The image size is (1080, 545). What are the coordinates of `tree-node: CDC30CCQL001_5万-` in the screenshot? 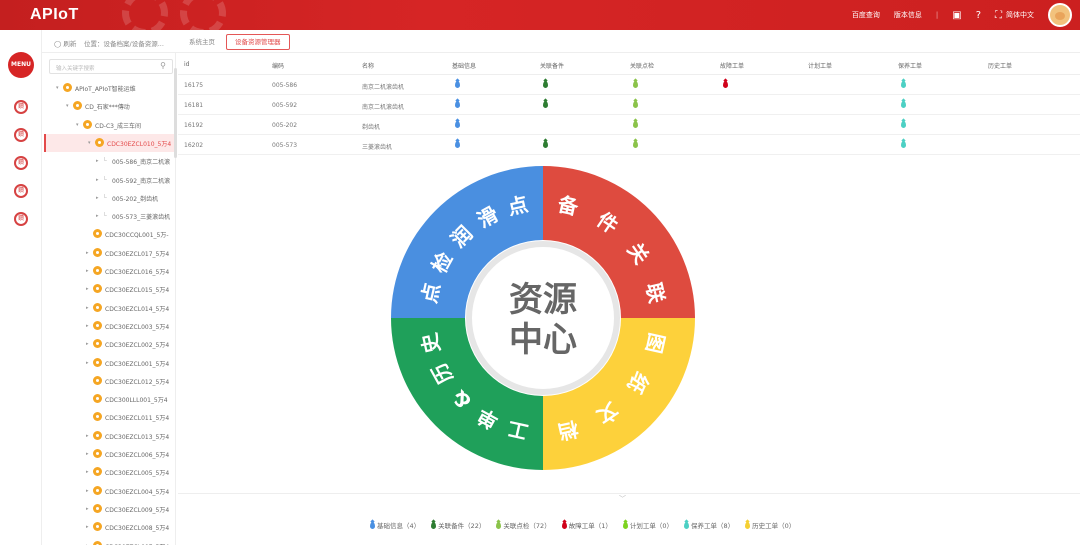 It's located at (109, 234).